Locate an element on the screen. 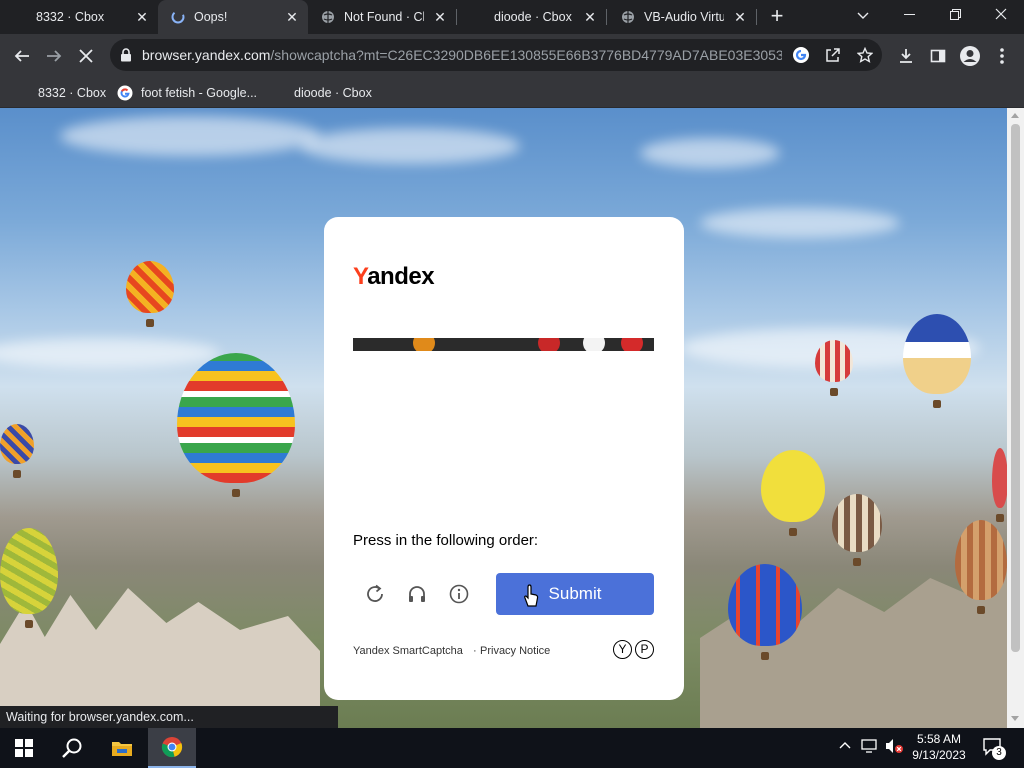 This screenshot has height=768, width=1024. submit-button: Submit is located at coordinates (575, 594).